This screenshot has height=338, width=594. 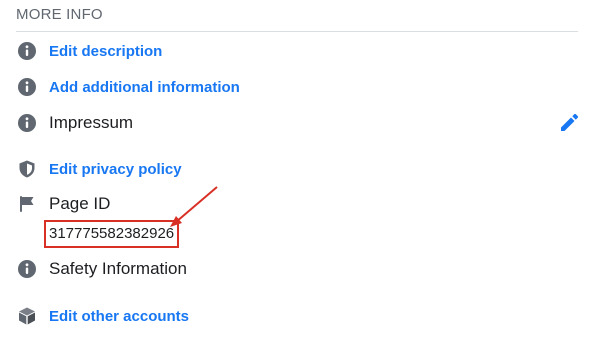 I want to click on impressum-label: Impressum, so click(x=91, y=122).